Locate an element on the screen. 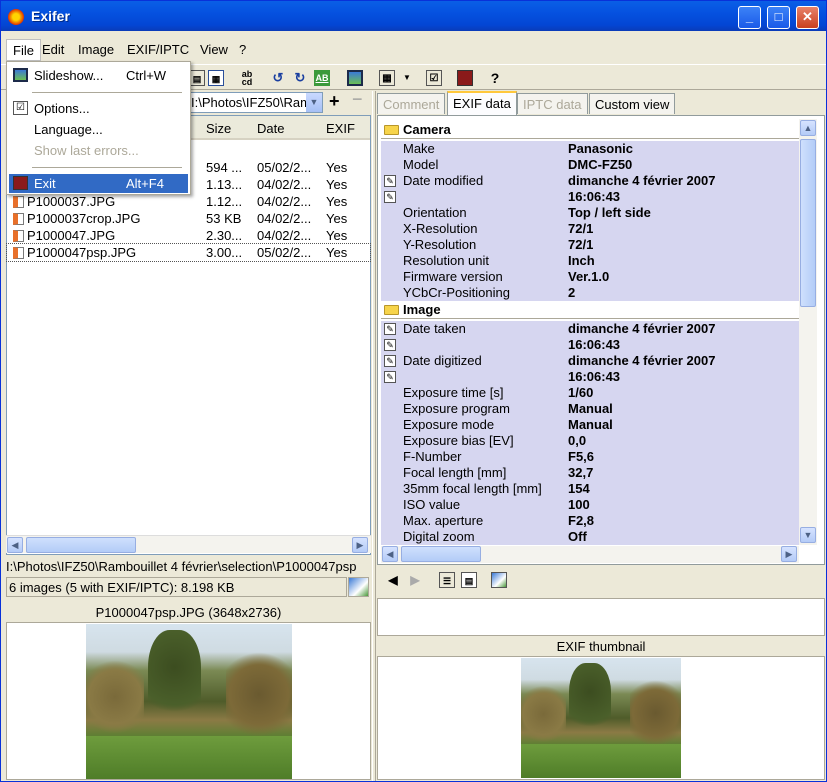  menu-exif-iptc: EXIF/IPTC is located at coordinates (158, 49).